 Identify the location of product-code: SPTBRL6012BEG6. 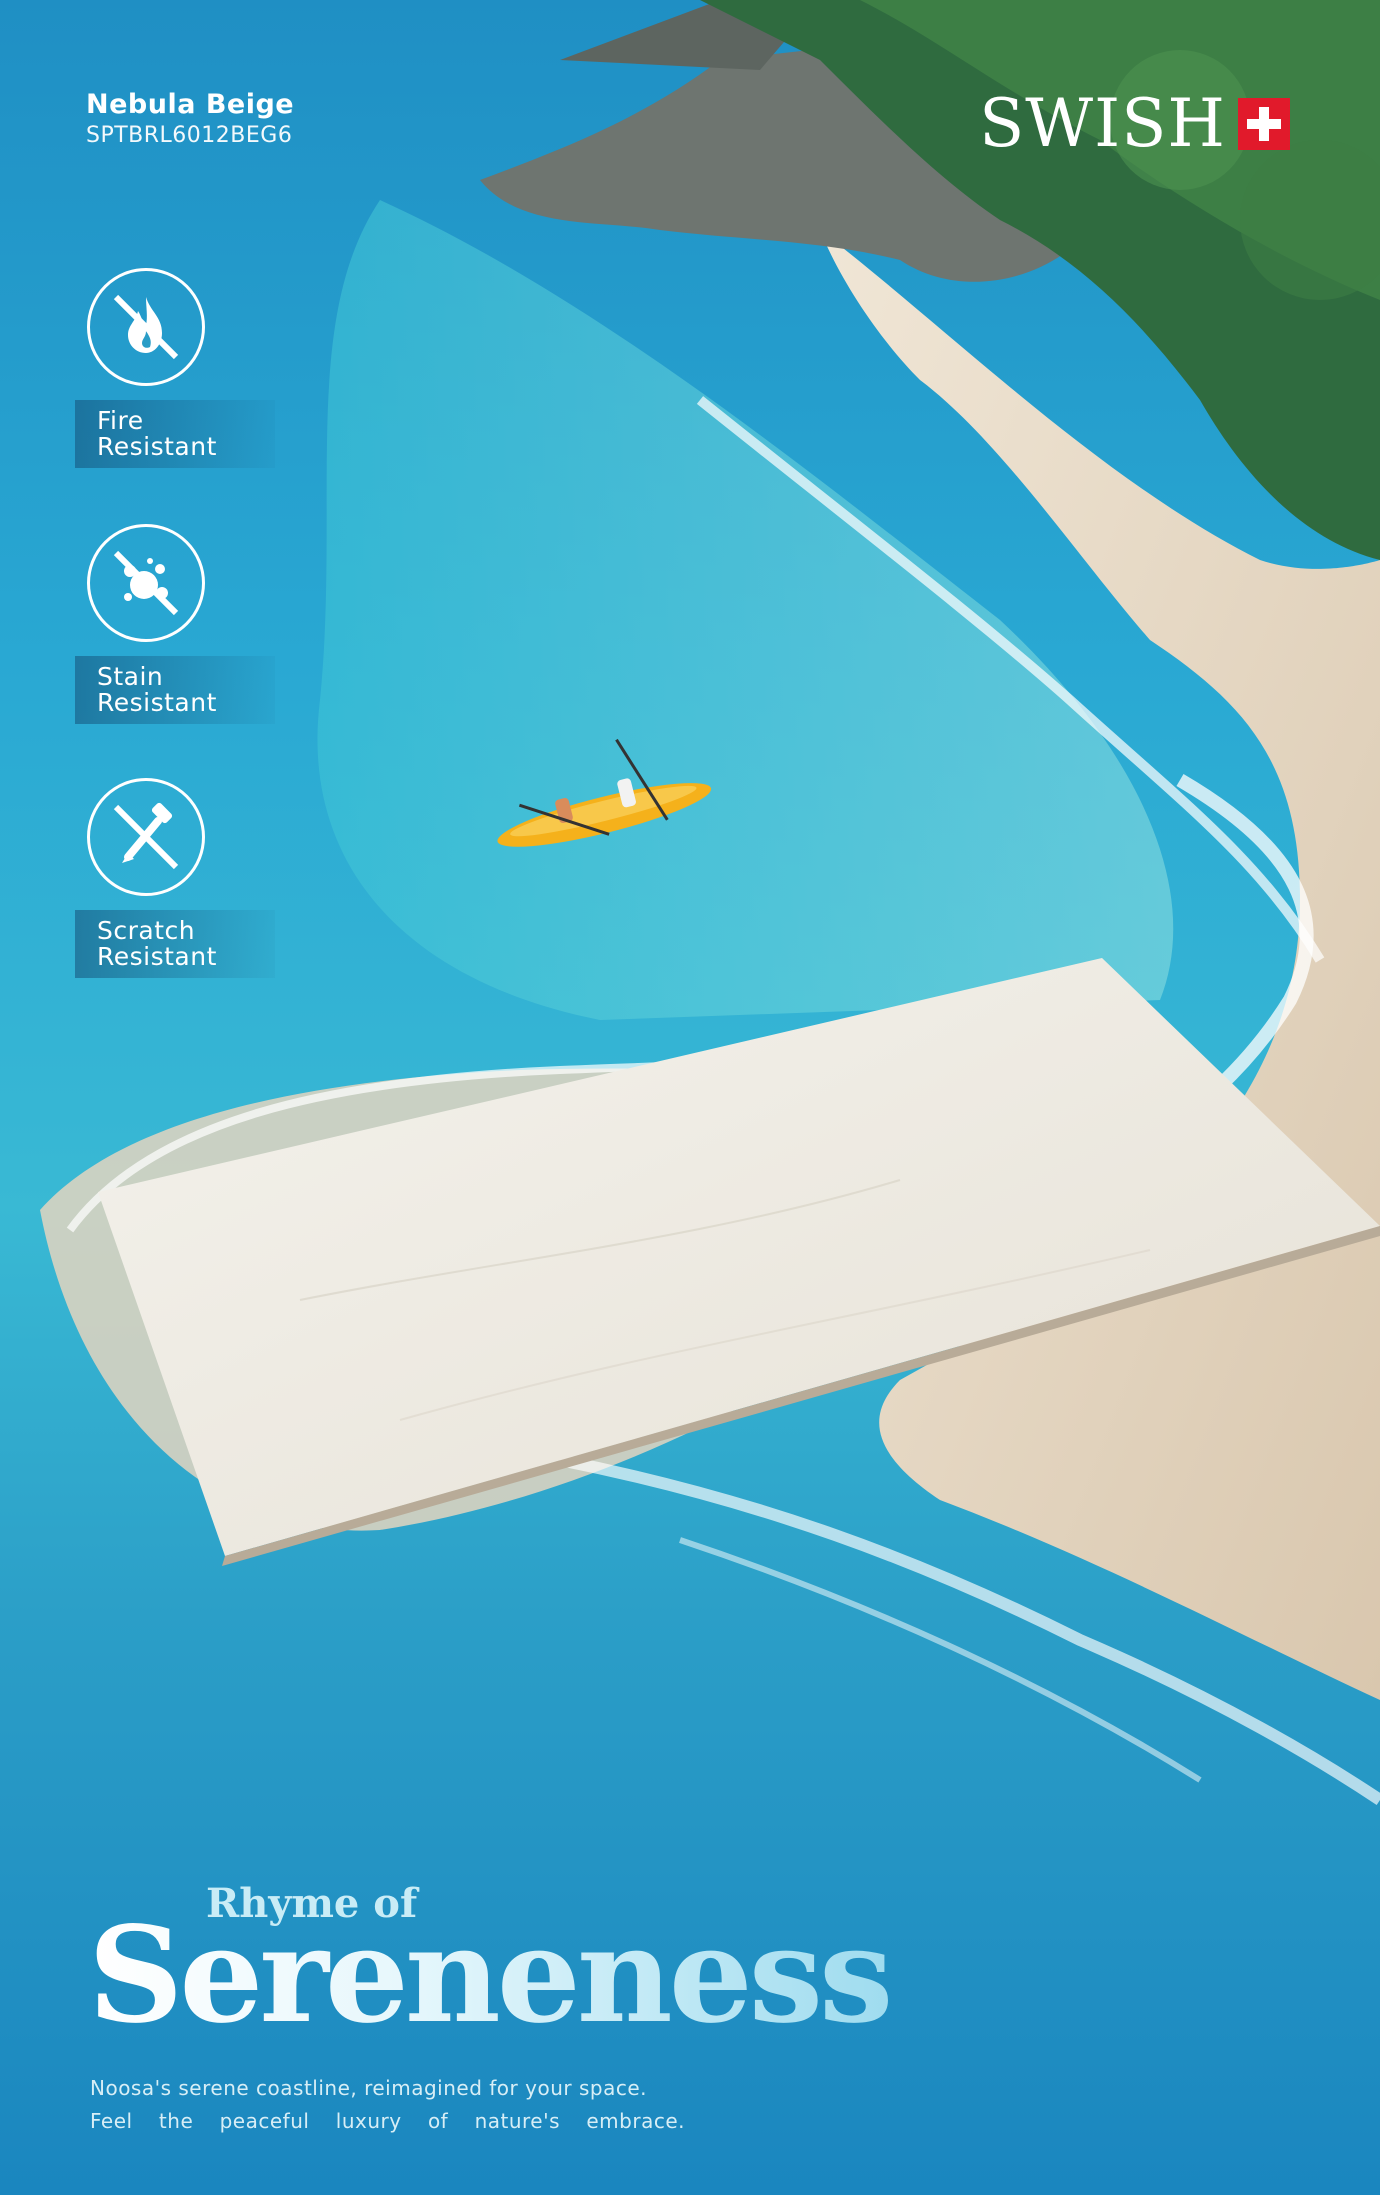
(189, 135).